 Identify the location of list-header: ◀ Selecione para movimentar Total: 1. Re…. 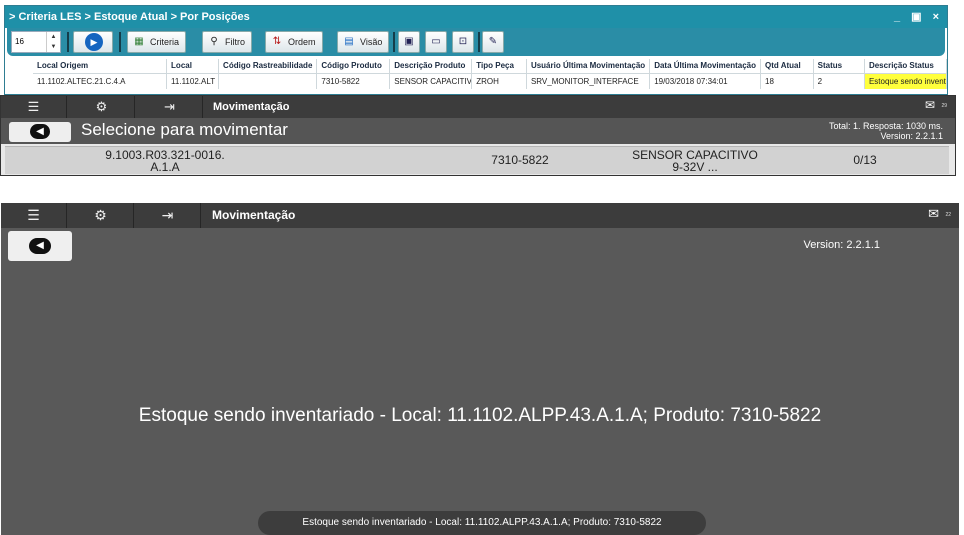
(478, 131).